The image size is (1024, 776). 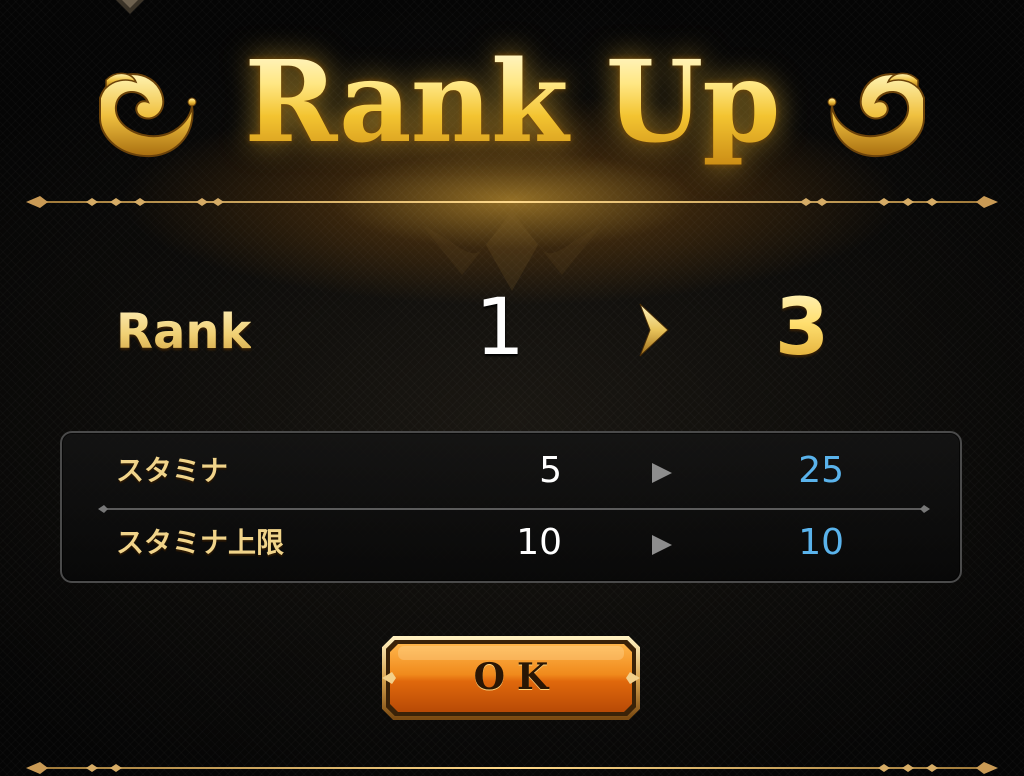 What do you see at coordinates (517, 677) in the screenshot?
I see `ok-button-label: OK` at bounding box center [517, 677].